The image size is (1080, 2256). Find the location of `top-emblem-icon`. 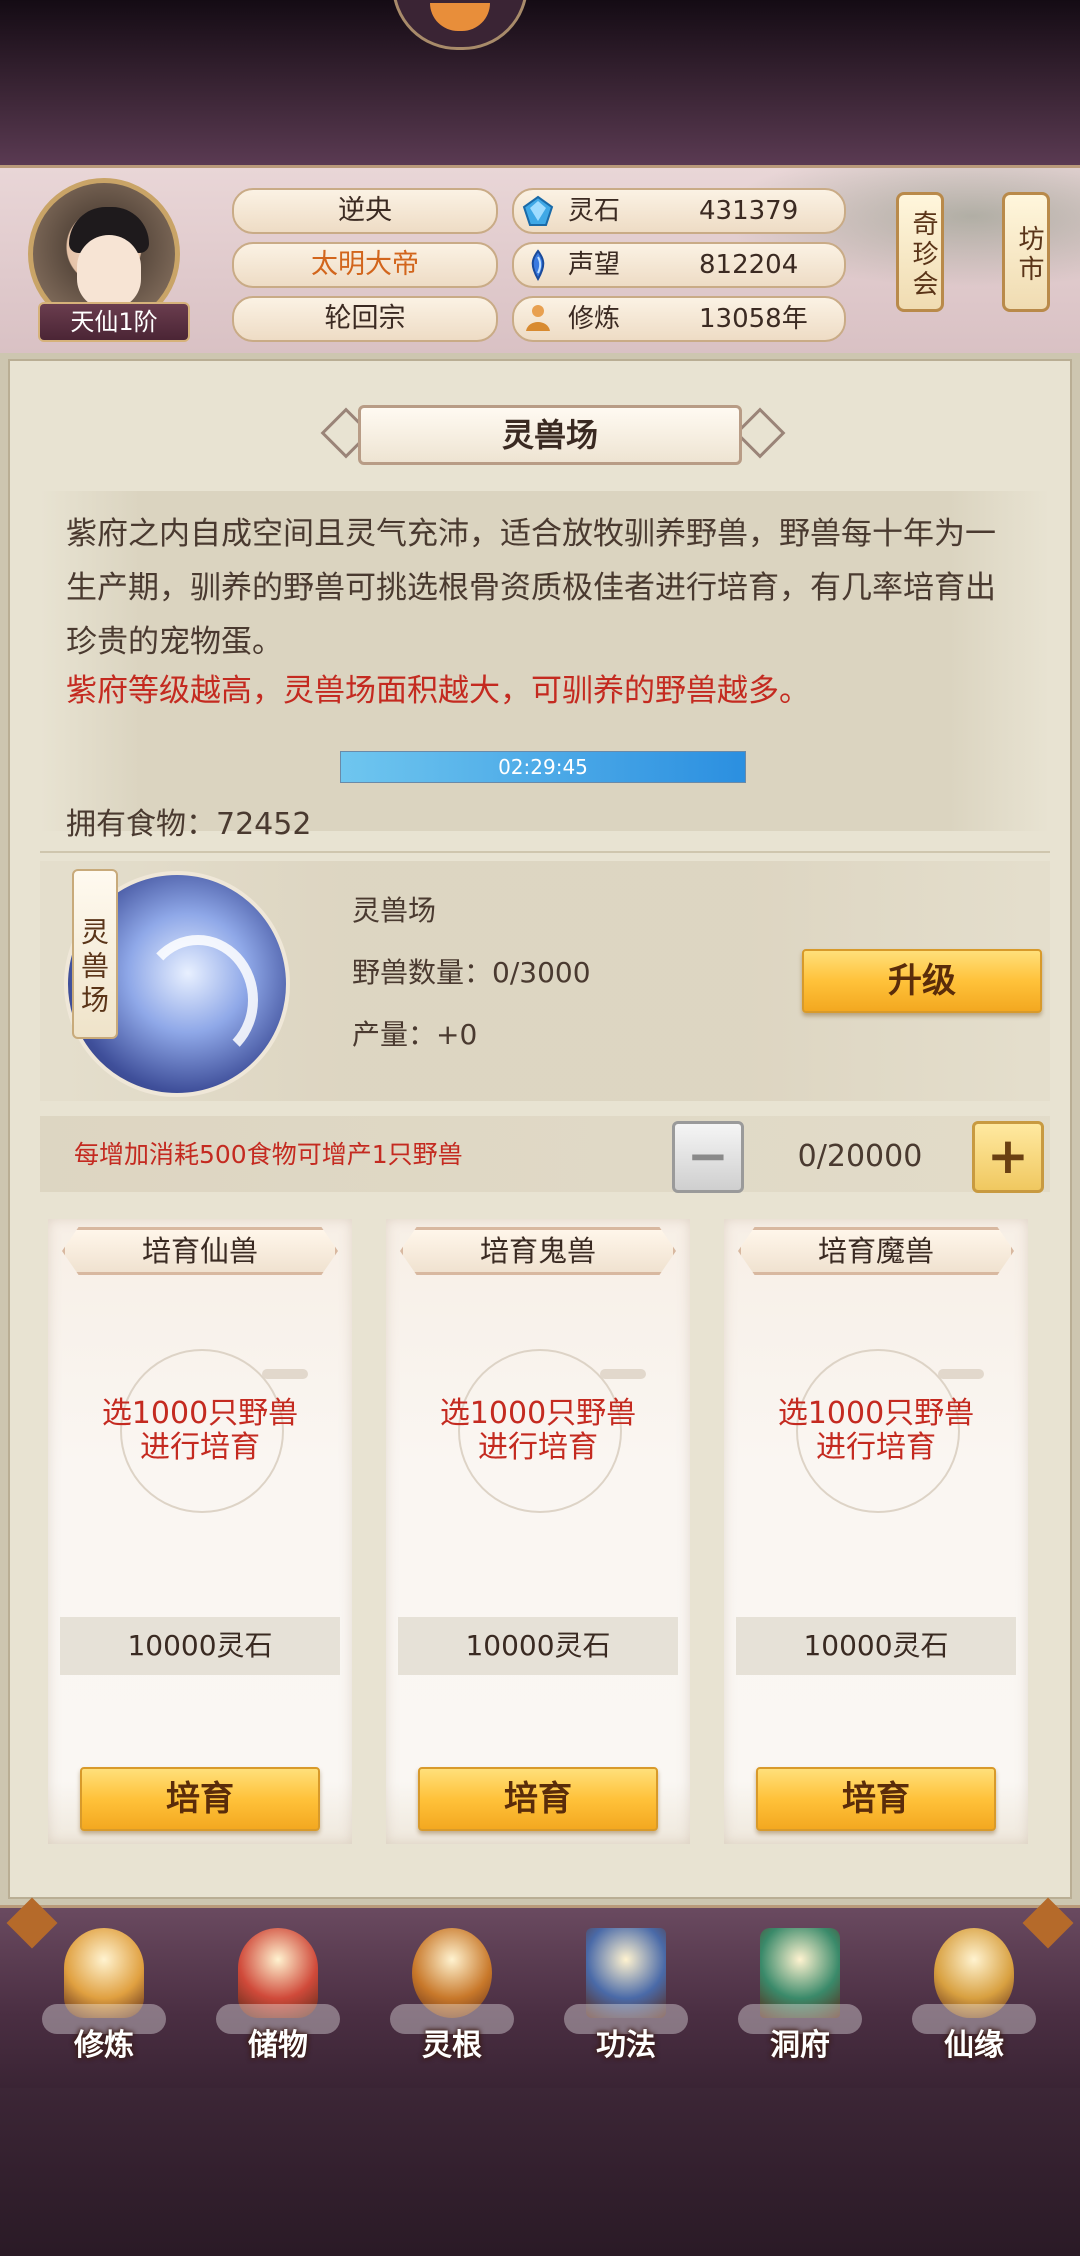

top-emblem-icon is located at coordinates (460, 25).